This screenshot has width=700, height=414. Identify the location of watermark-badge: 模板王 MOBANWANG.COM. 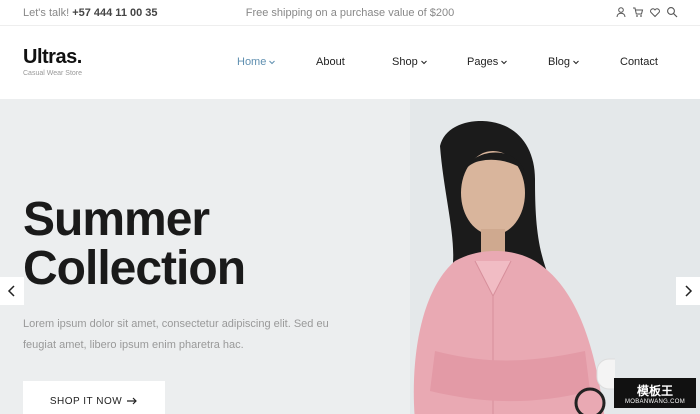
(655, 393).